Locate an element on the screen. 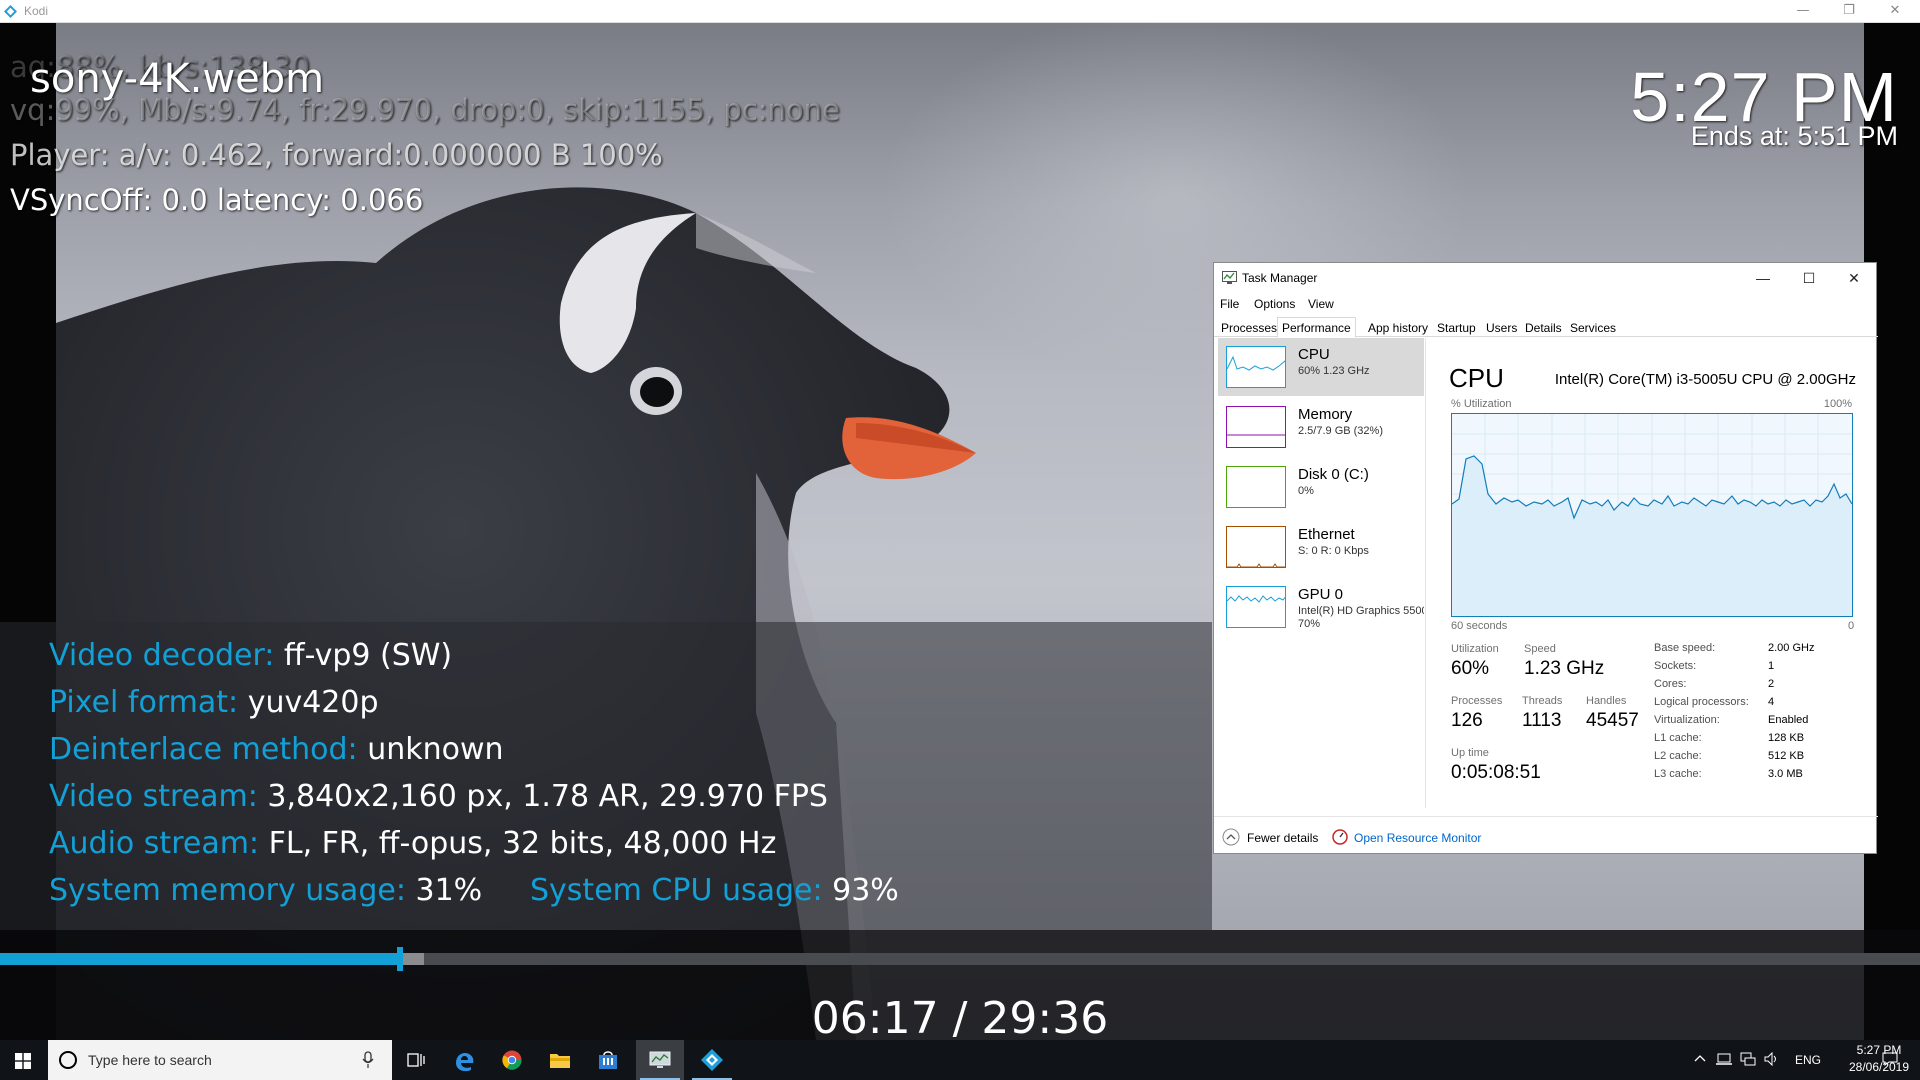 The width and height of the screenshot is (1920, 1080). restore-button: ❐ is located at coordinates (1849, 11).